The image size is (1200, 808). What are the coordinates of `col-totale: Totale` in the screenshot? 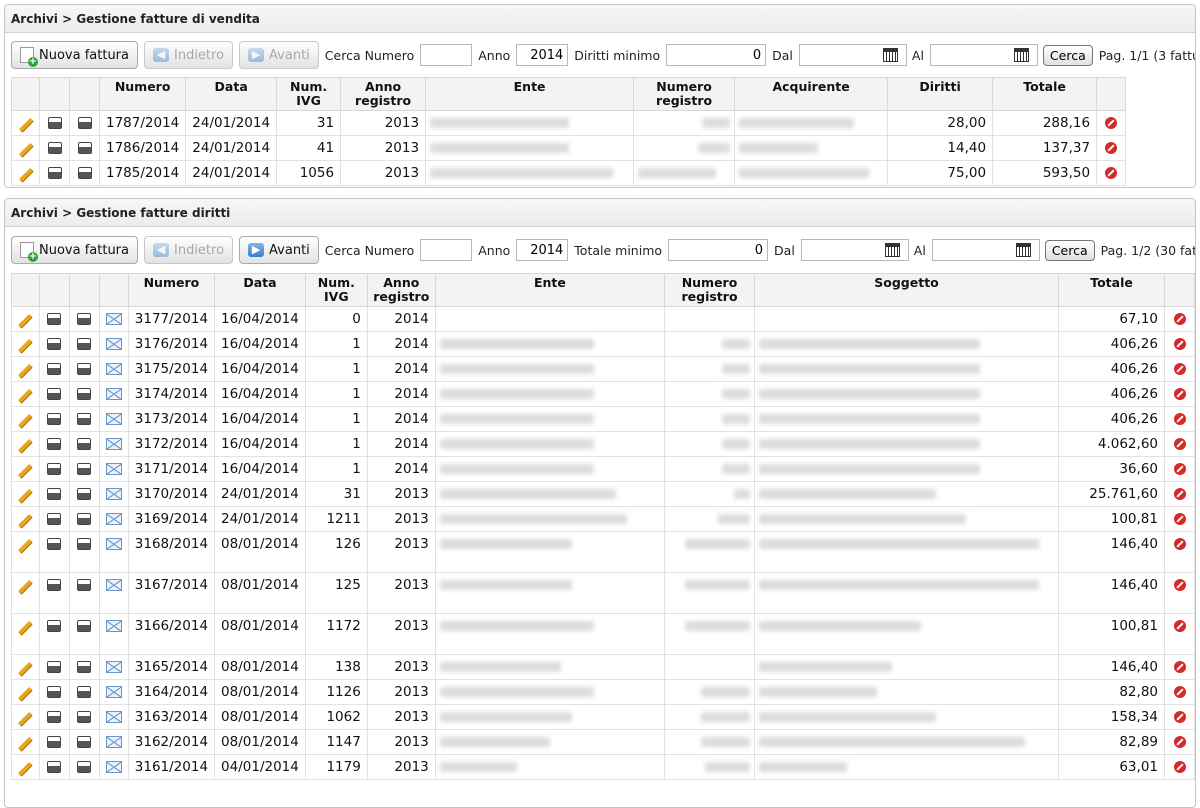 It's located at (1045, 94).